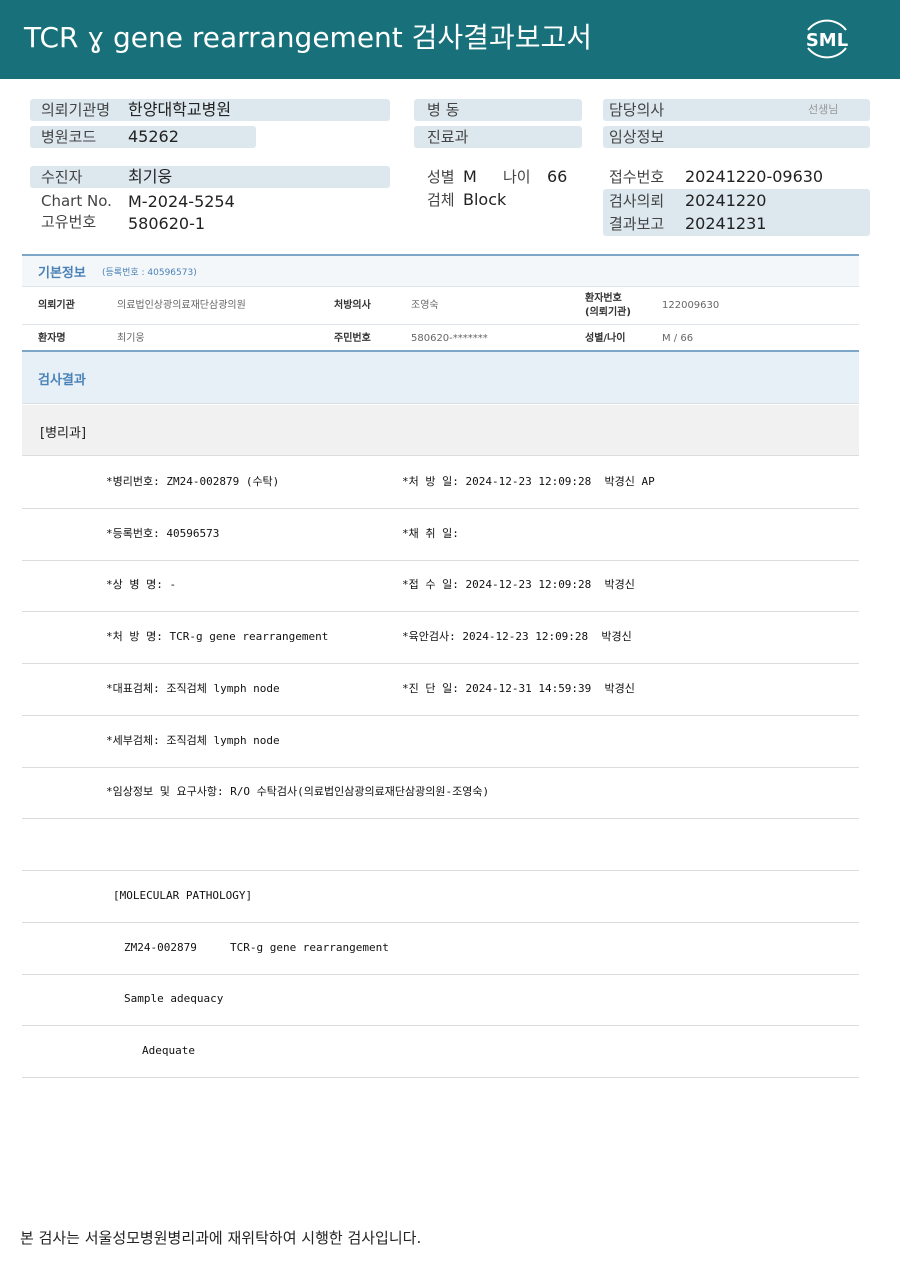 The image size is (900, 1271). What do you see at coordinates (153, 136) in the screenshot?
I see `hospital-code-value: 45262` at bounding box center [153, 136].